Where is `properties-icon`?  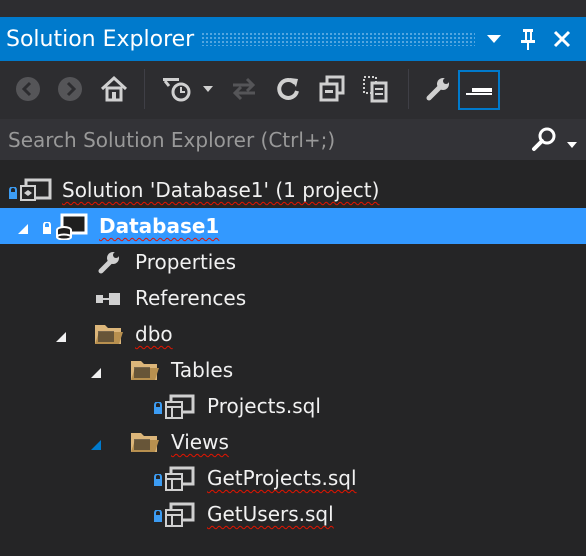 properties-icon is located at coordinates (438, 89).